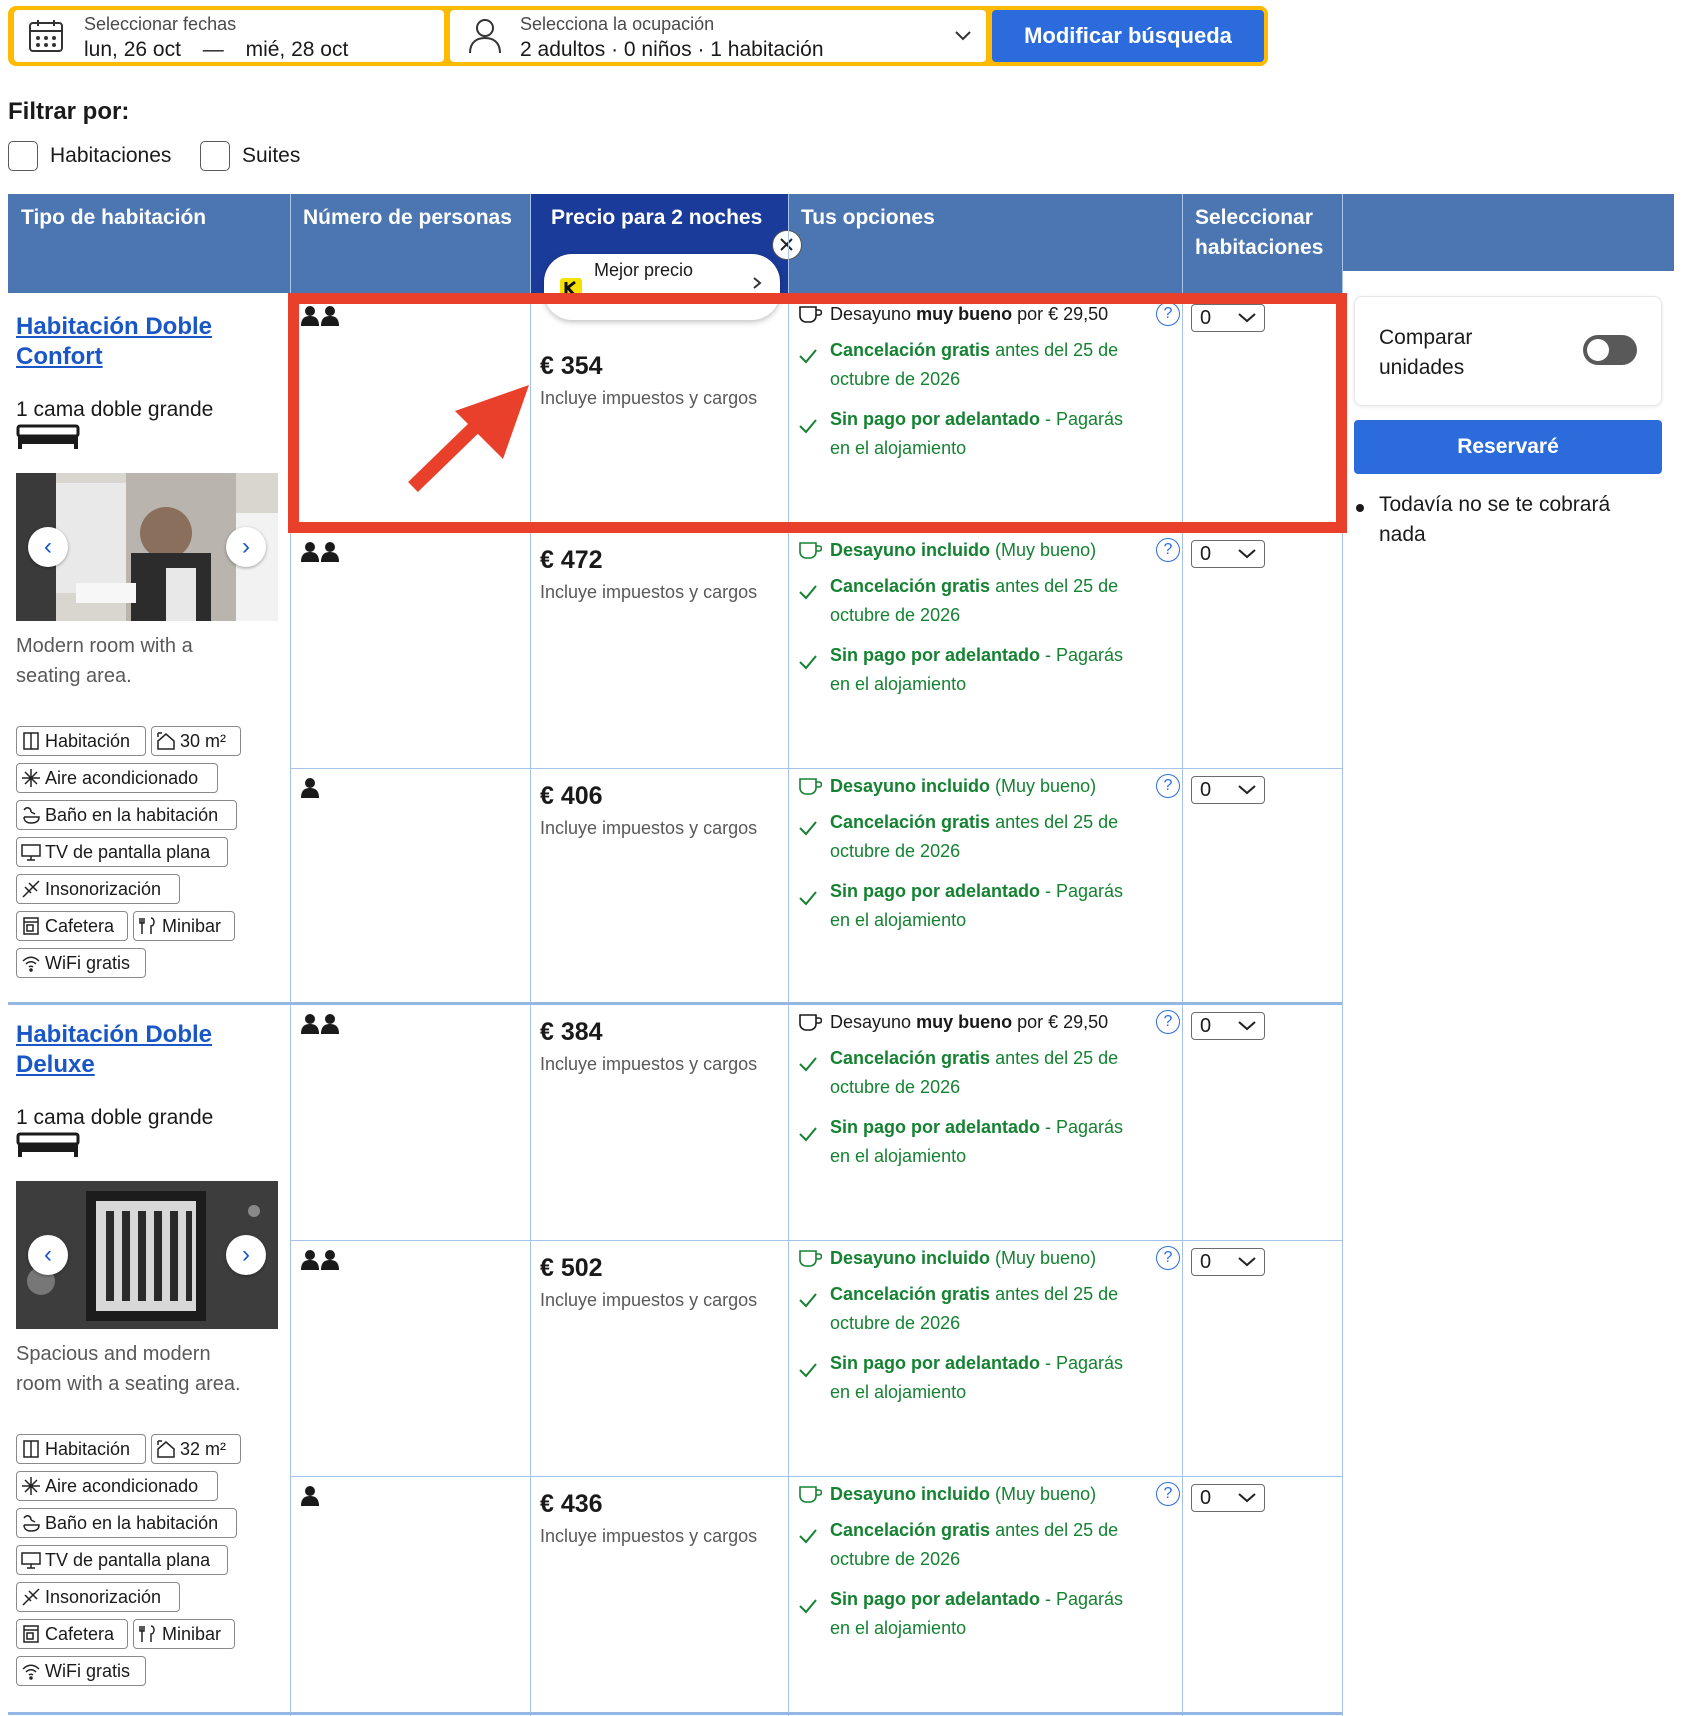 Image resolution: width=1708 pixels, height=1716 pixels. I want to click on header-persons: Número de personas, so click(407, 217).